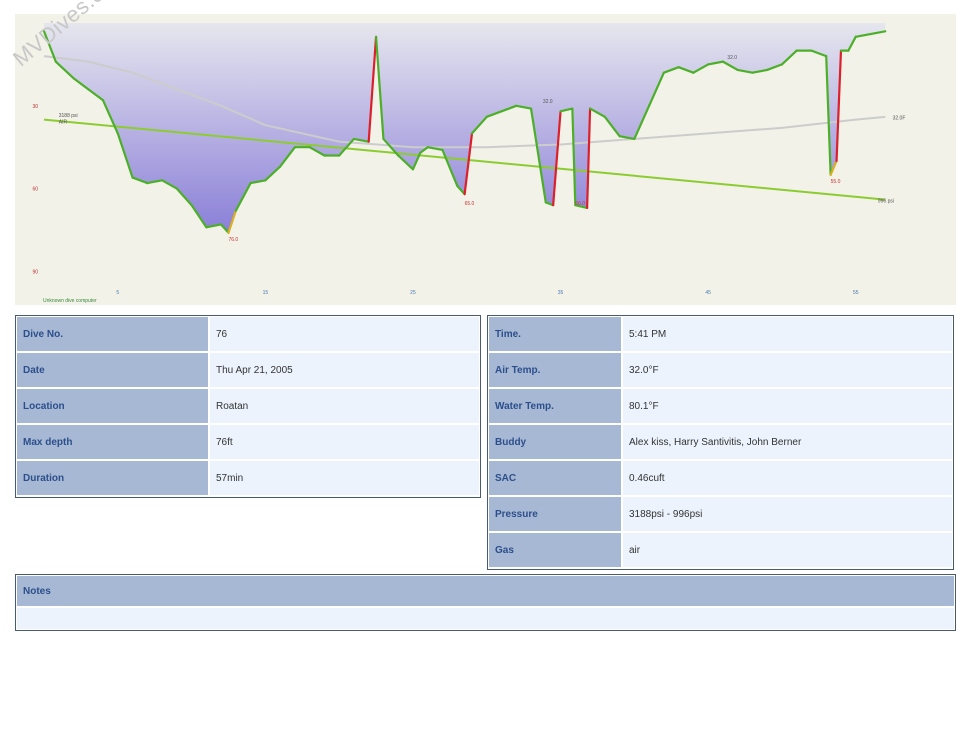 This screenshot has width=971, height=750. Describe the element at coordinates (787, 514) in the screenshot. I see `dive-detail-value: 3188psi - 996psi` at that location.